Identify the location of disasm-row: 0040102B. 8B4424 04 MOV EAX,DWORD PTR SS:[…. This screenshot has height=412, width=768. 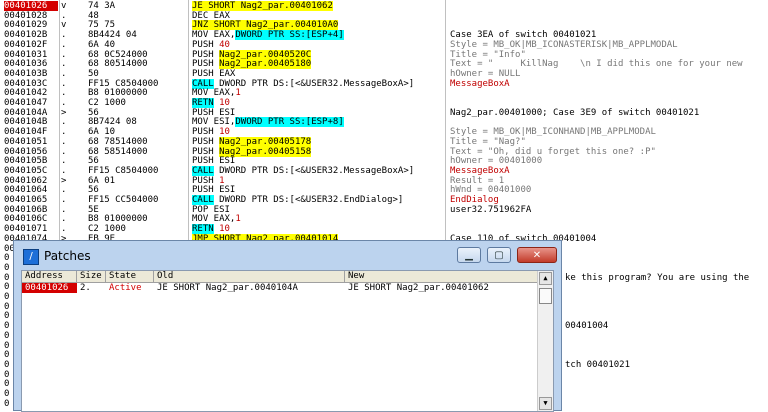
(384, 35).